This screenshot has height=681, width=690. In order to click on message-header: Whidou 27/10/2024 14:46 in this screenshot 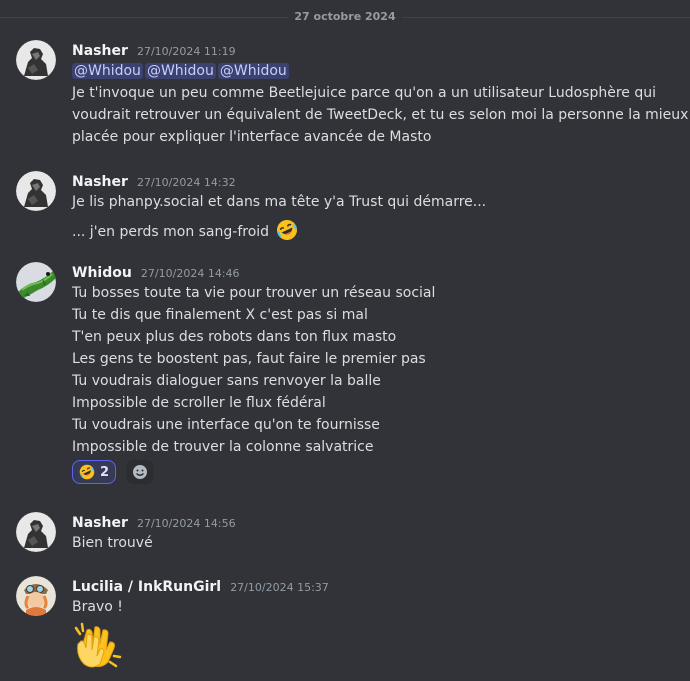, I will do `click(156, 272)`.